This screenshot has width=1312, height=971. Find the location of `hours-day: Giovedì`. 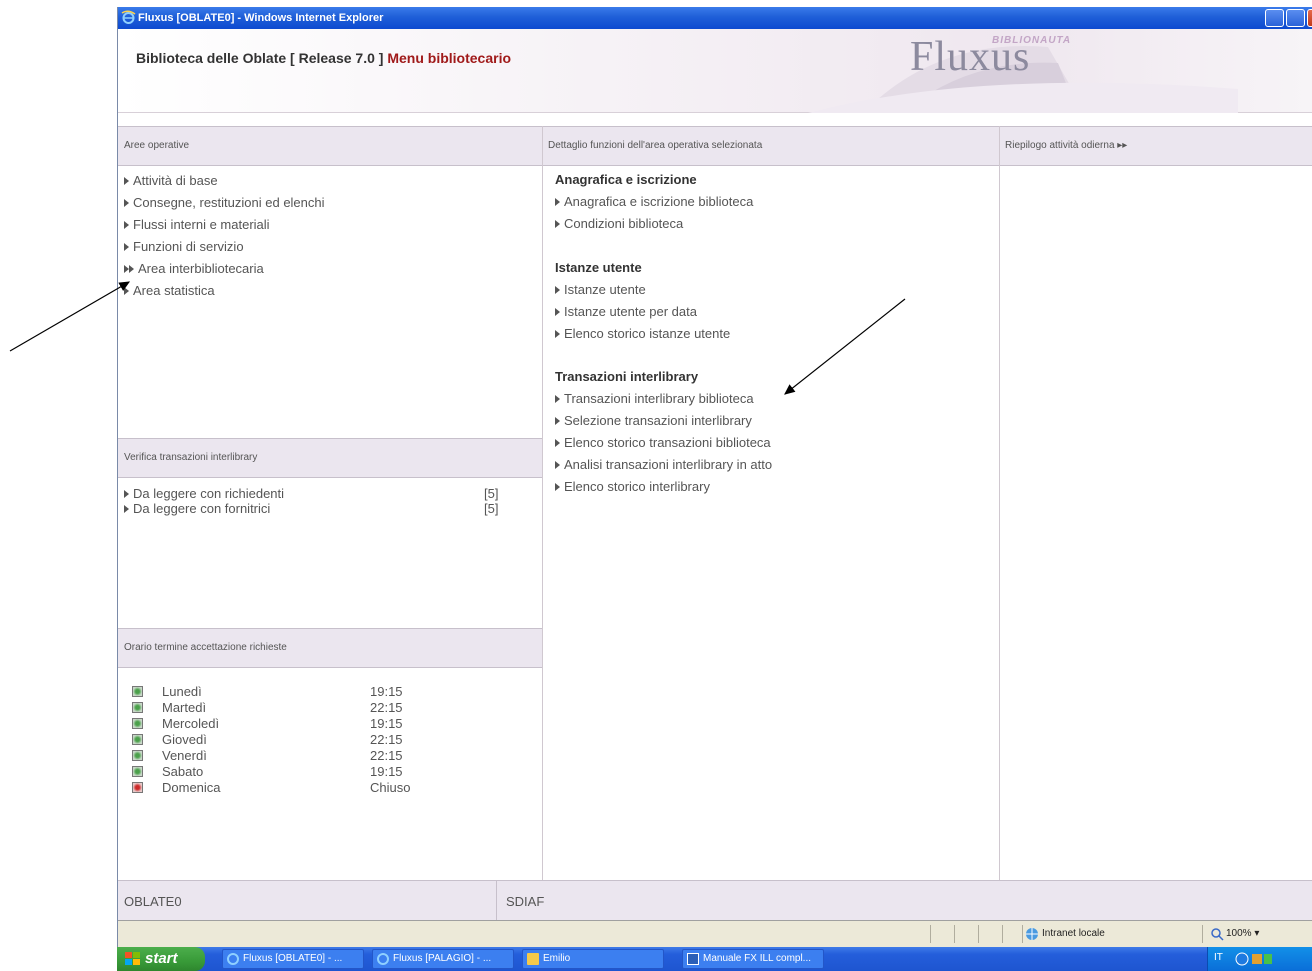

hours-day: Giovedì is located at coordinates (184, 739).